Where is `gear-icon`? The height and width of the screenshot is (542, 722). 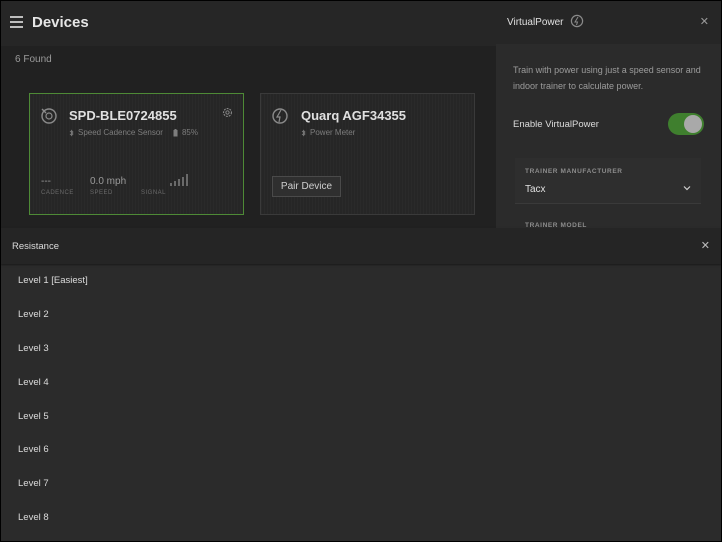 gear-icon is located at coordinates (227, 112).